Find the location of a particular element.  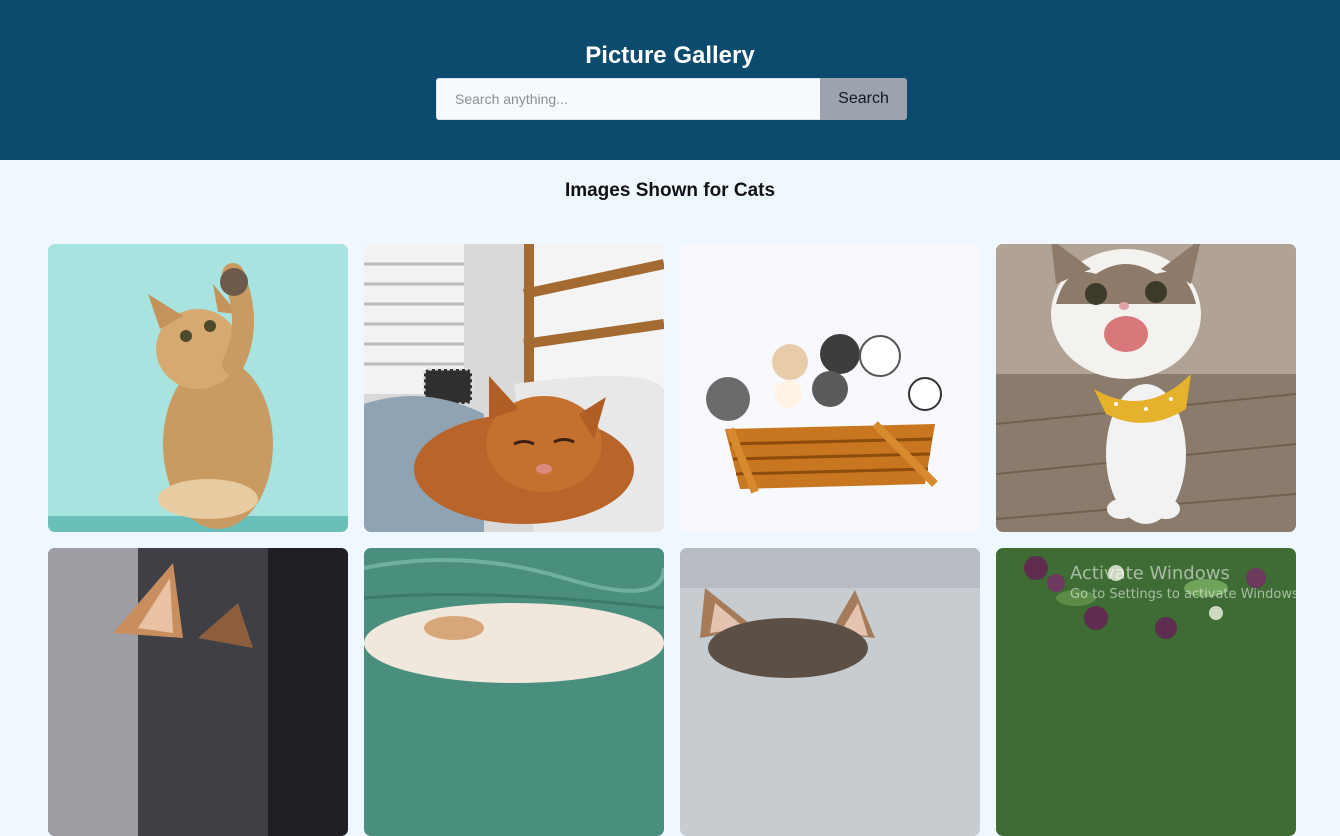

search-input is located at coordinates (628, 99).